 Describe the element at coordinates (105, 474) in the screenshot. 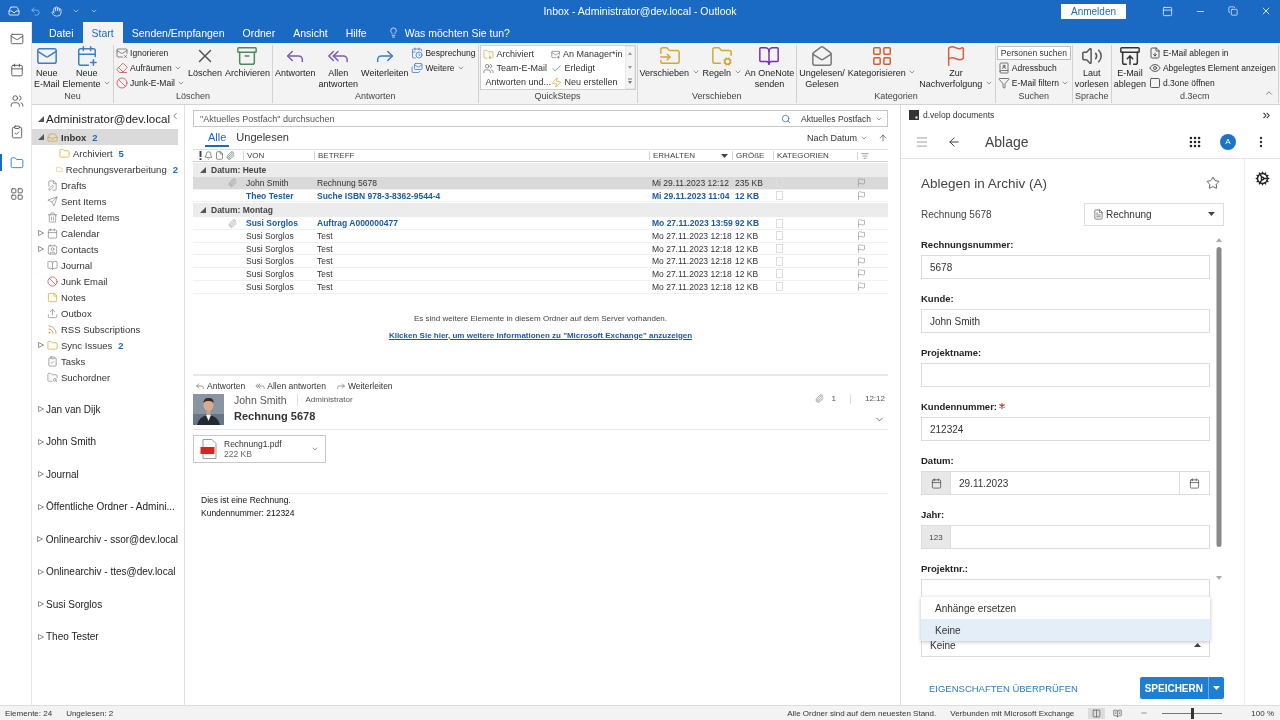

I see `account-item: Journal` at that location.